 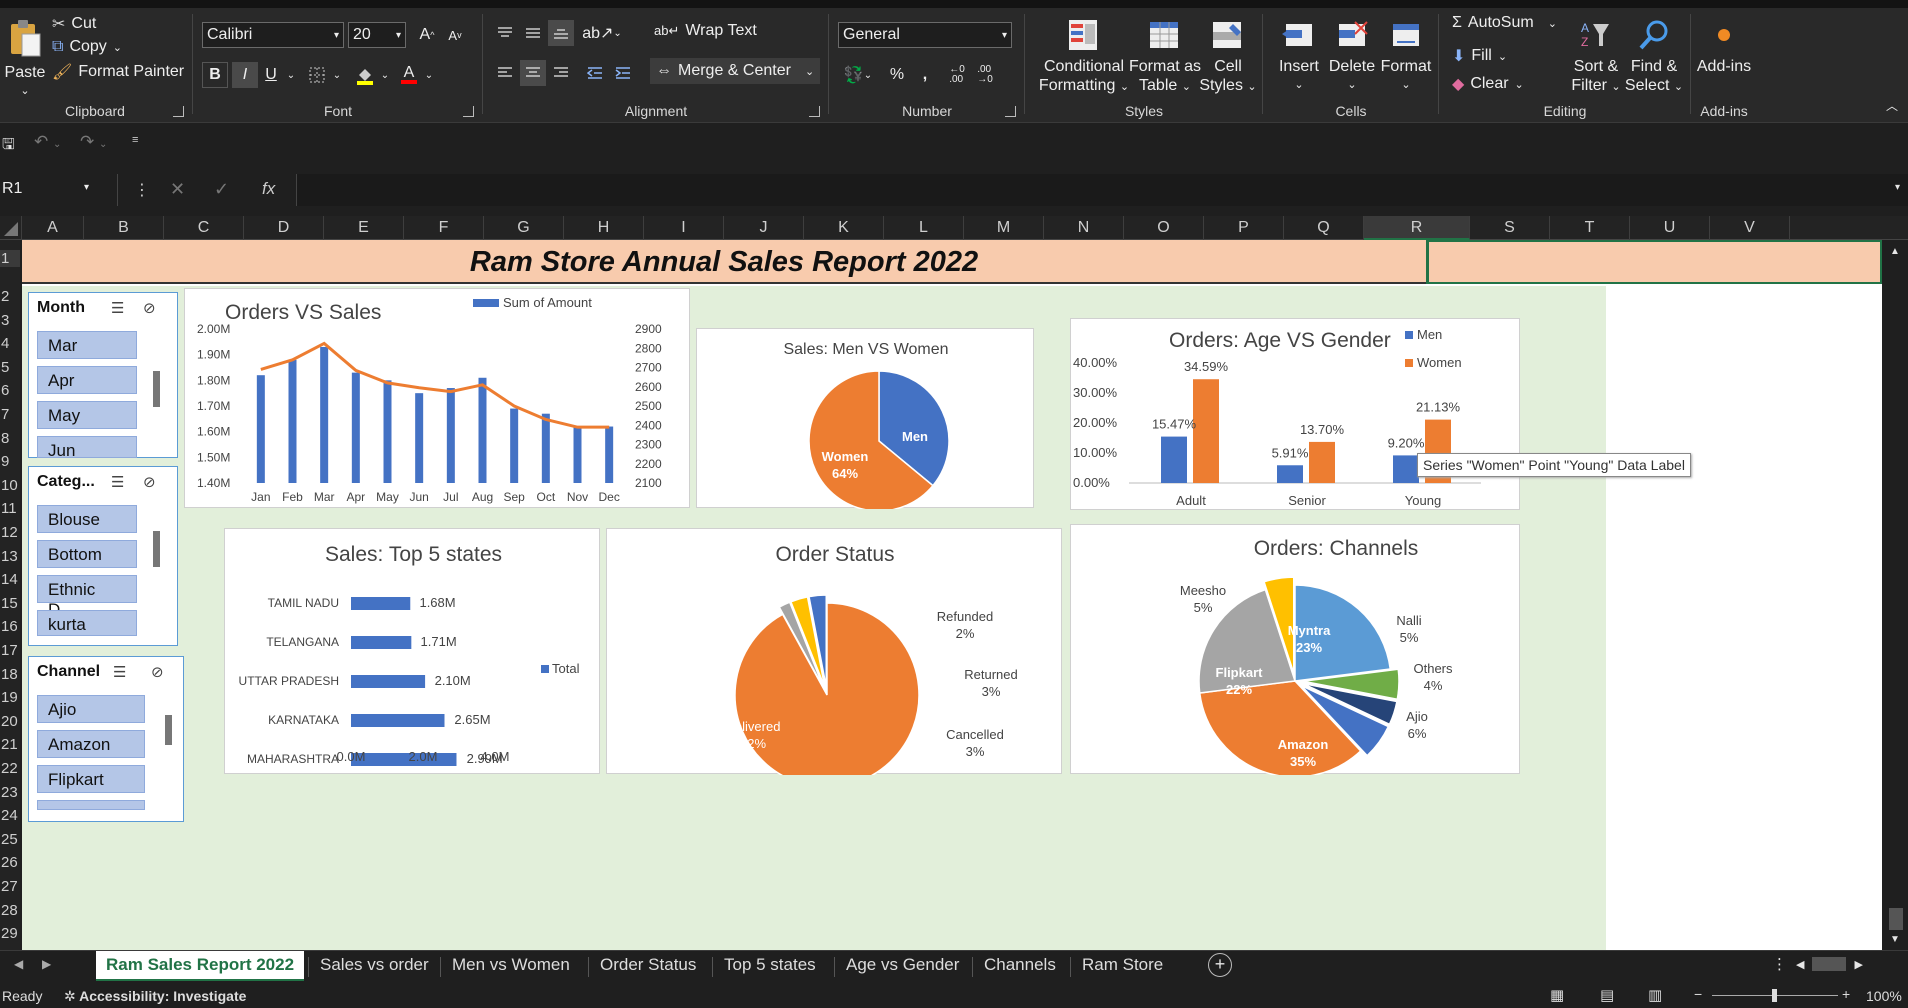 I want to click on format-as-table-button: Format as Table ⌄, so click(x=1165, y=57).